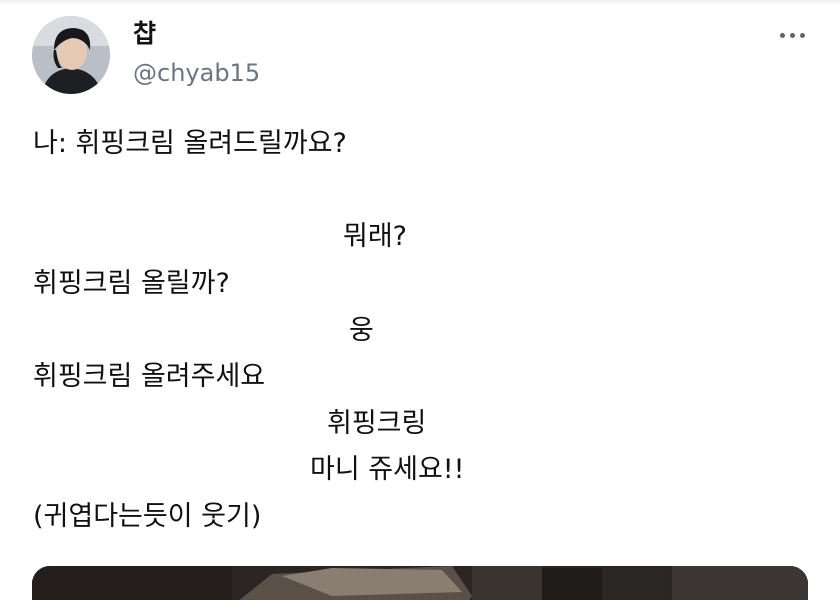 This screenshot has width=840, height=600. Describe the element at coordinates (387, 469) in the screenshot. I see `tweet-text-line: 마니 쥬세요!!` at that location.